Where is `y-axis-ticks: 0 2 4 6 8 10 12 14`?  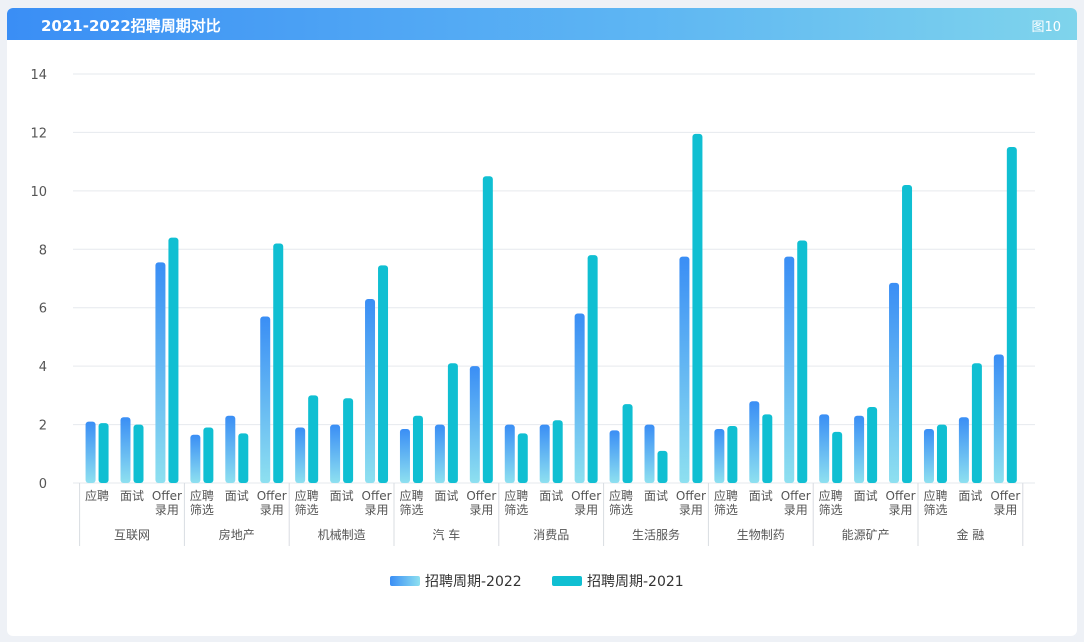
y-axis-ticks: 0 2 4 6 8 10 12 14 is located at coordinates (38, 280).